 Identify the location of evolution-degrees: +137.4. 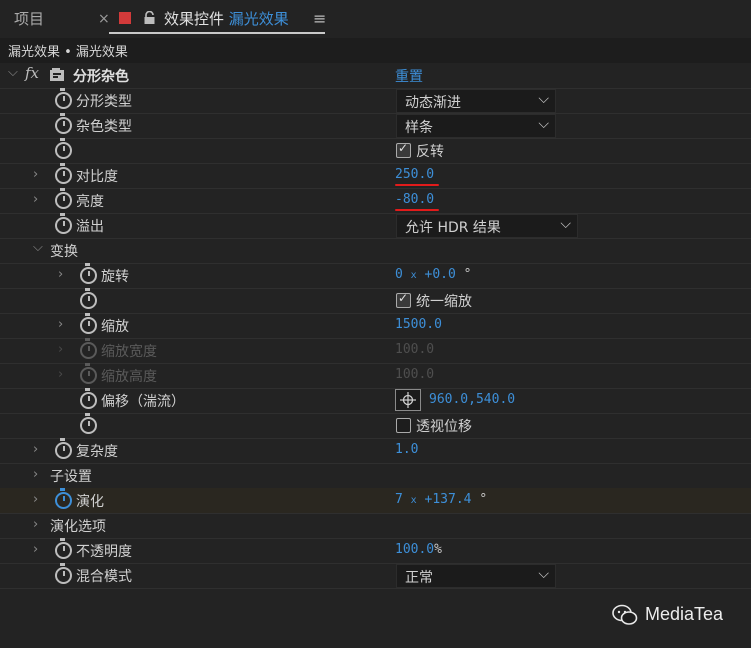
(448, 499).